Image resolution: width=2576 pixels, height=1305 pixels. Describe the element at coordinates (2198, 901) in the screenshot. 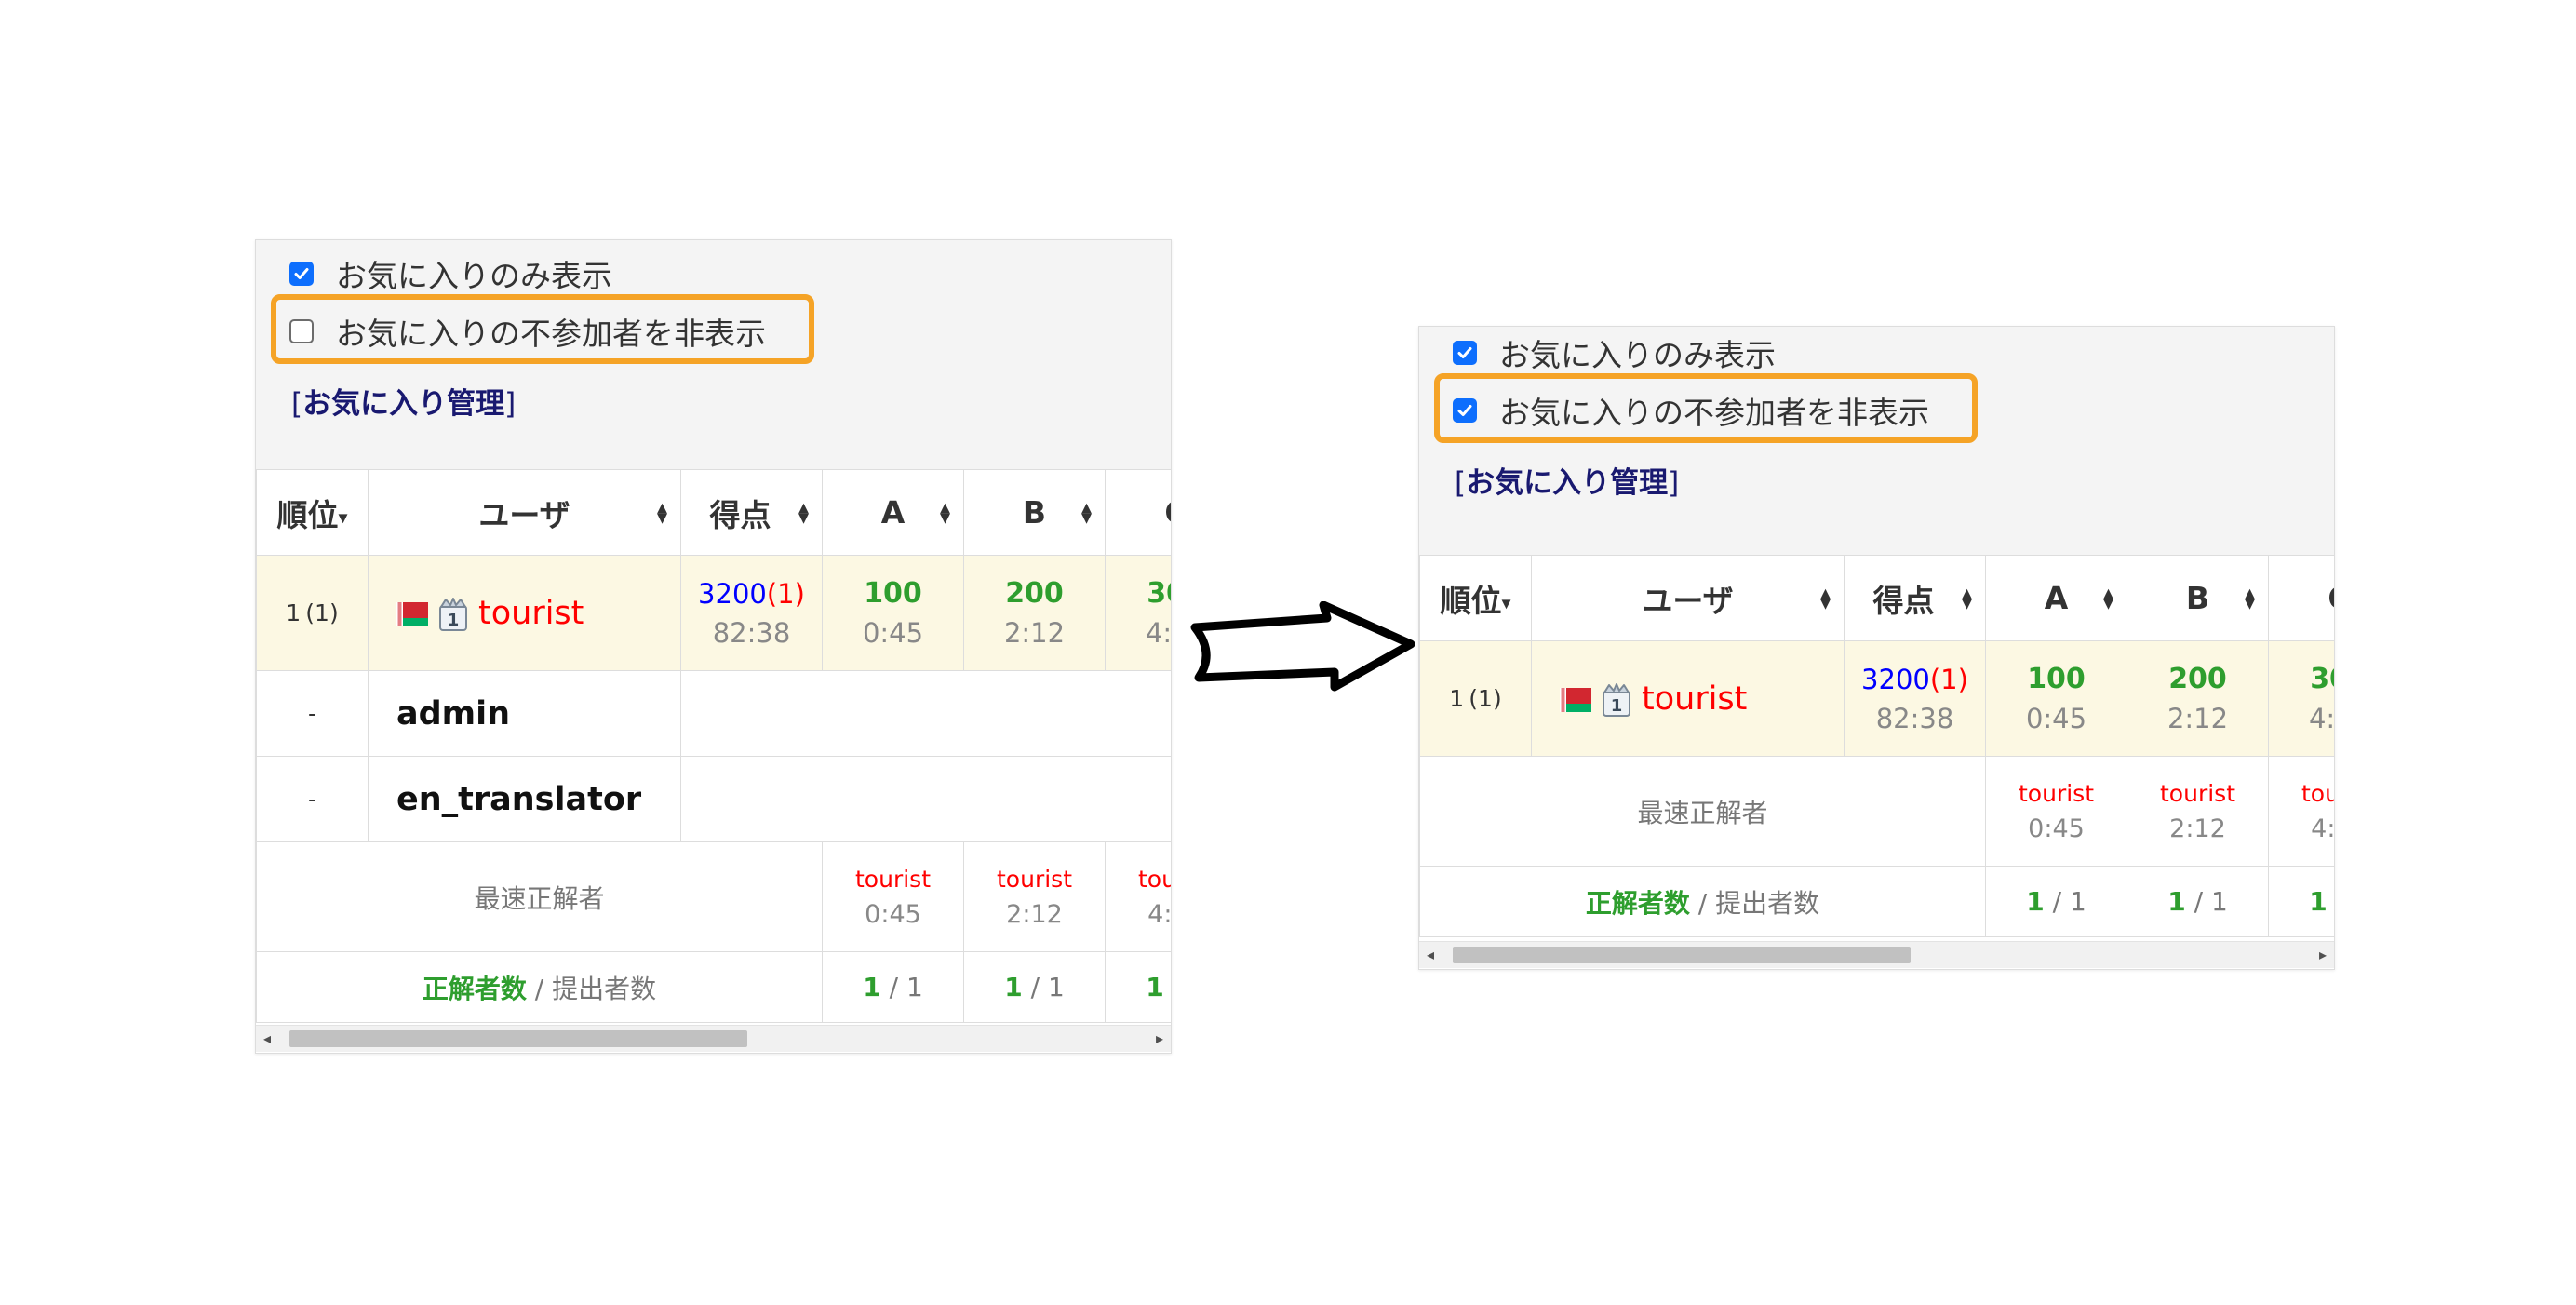

I see `stats-b-cell: 1 / 1` at that location.